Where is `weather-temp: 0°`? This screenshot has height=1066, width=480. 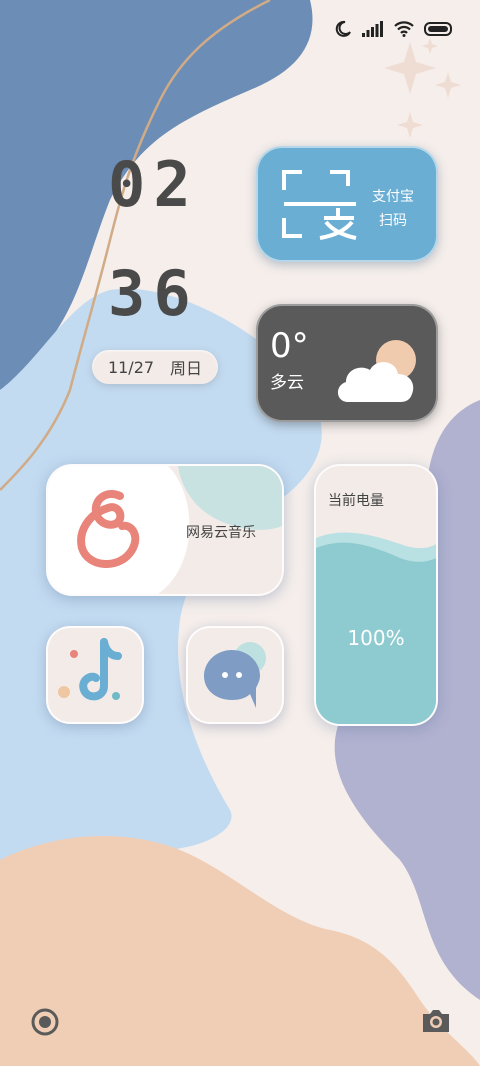
weather-temp: 0° is located at coordinates (289, 346).